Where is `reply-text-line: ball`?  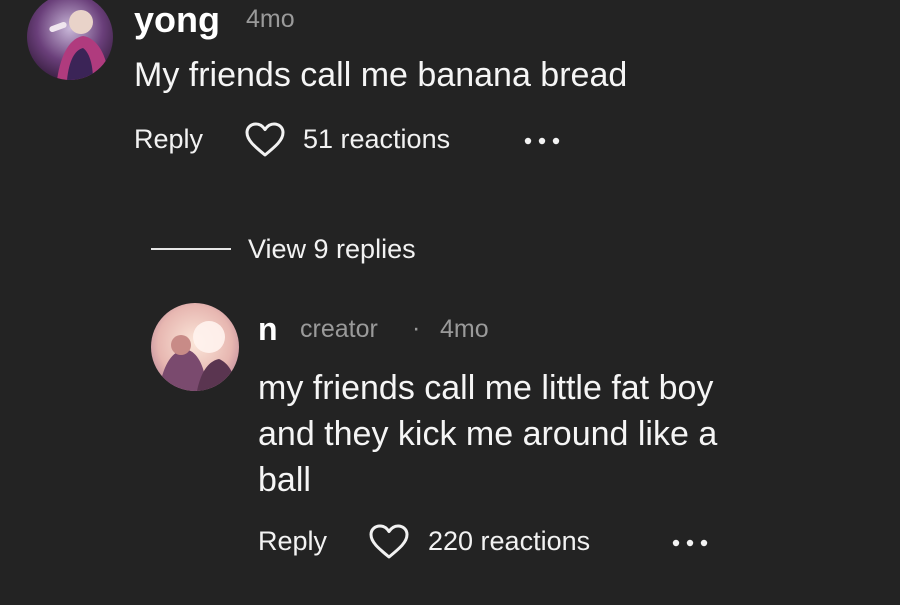 reply-text-line: ball is located at coordinates (284, 480).